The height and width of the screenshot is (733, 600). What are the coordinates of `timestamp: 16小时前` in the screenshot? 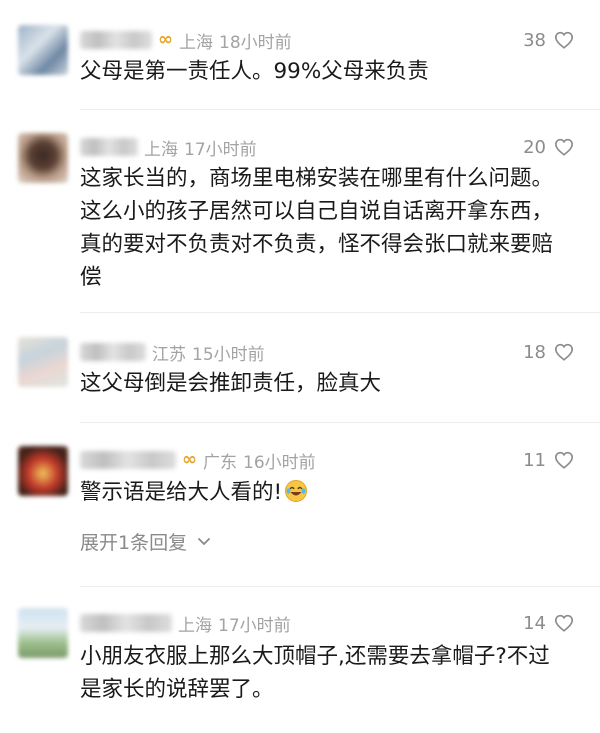 It's located at (279, 462).